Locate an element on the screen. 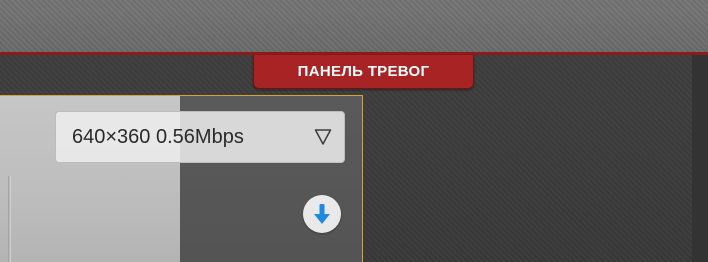  video-frame-pole is located at coordinates (9, 219).